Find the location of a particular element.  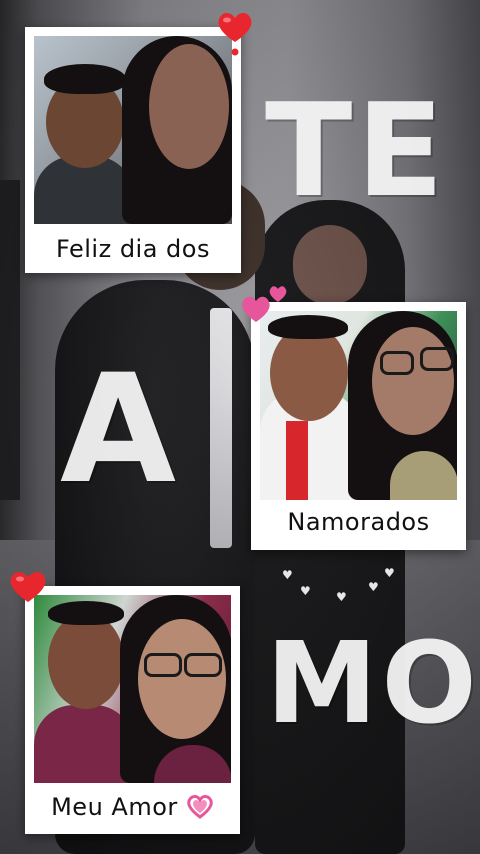

couple-photo-bottom is located at coordinates (132, 689).